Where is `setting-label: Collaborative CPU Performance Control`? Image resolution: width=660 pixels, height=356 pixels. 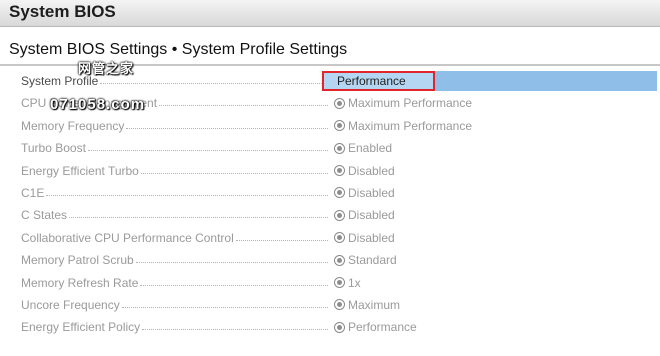
setting-label: Collaborative CPU Performance Control is located at coordinates (127, 237).